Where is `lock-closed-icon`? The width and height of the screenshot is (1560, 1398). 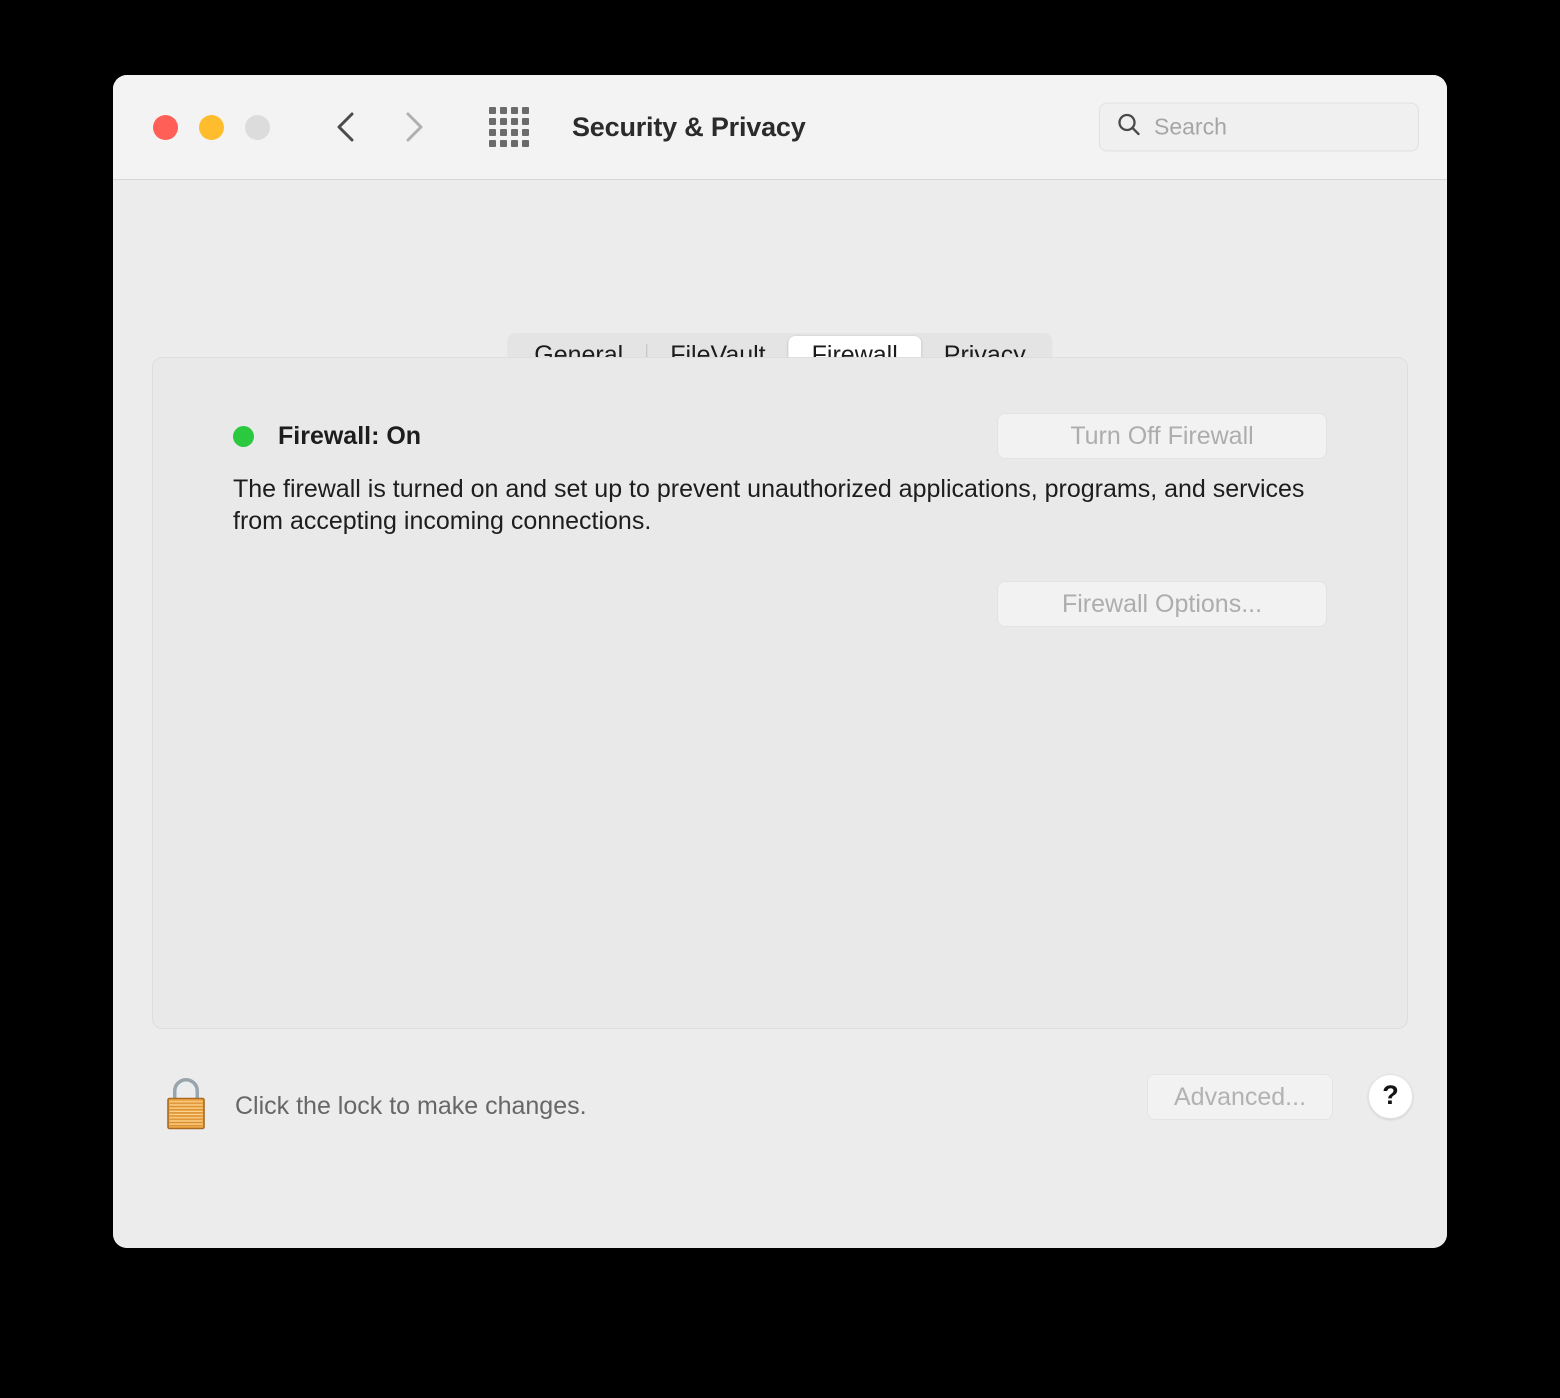
lock-closed-icon is located at coordinates (186, 1106).